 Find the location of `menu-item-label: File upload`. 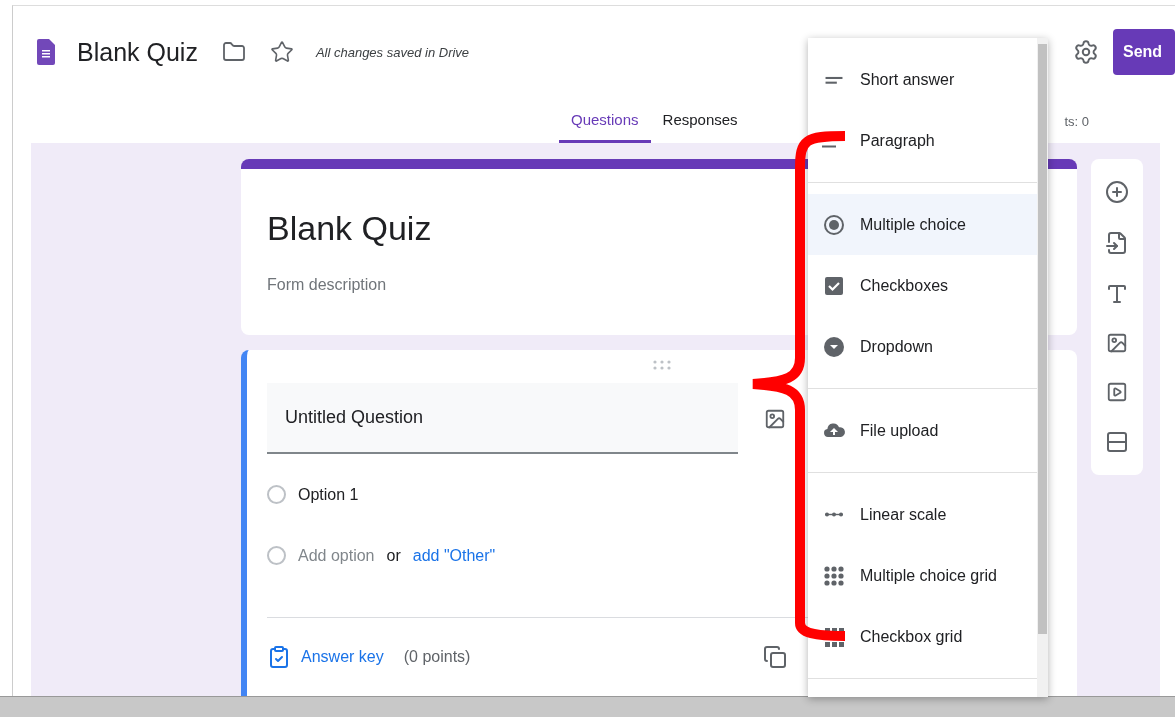

menu-item-label: File upload is located at coordinates (899, 430).